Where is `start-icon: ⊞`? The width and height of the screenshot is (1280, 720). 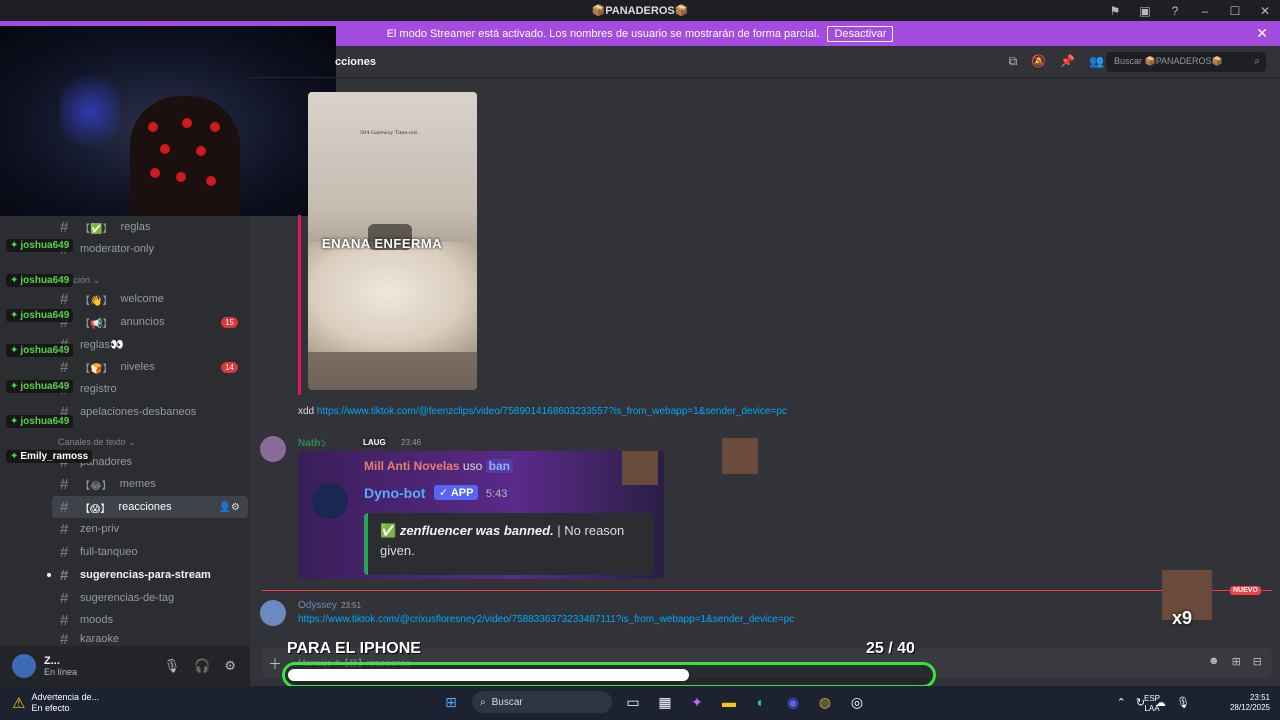 start-icon: ⊞ is located at coordinates (451, 702).